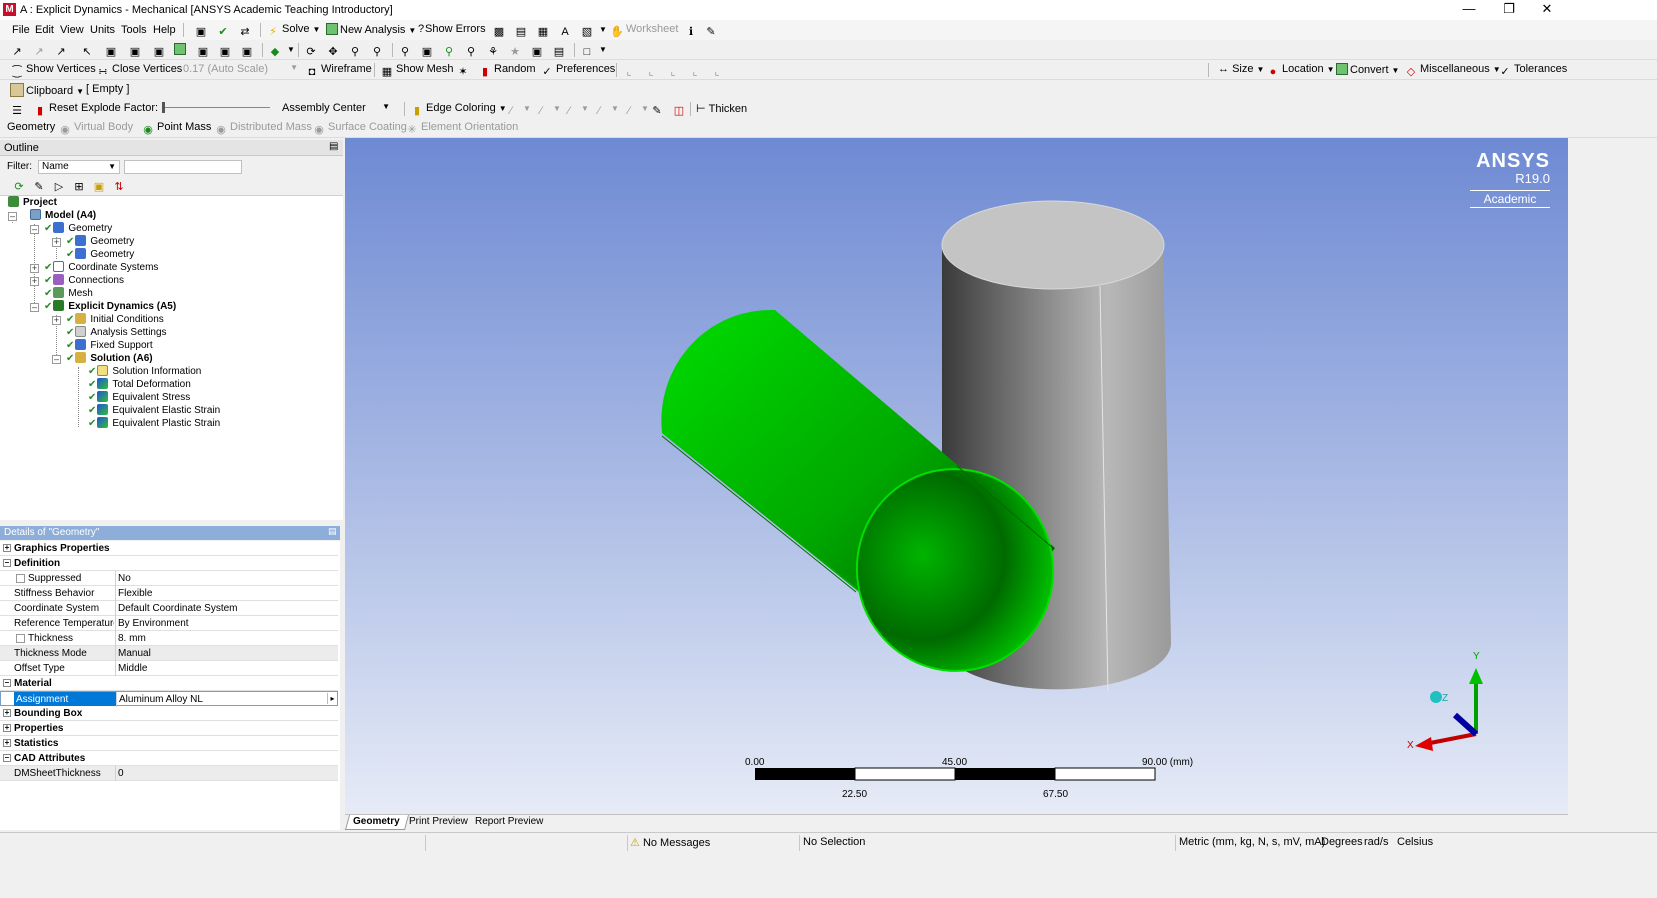 This screenshot has height=898, width=1657. I want to click on menu-edit: Edit, so click(44, 30).